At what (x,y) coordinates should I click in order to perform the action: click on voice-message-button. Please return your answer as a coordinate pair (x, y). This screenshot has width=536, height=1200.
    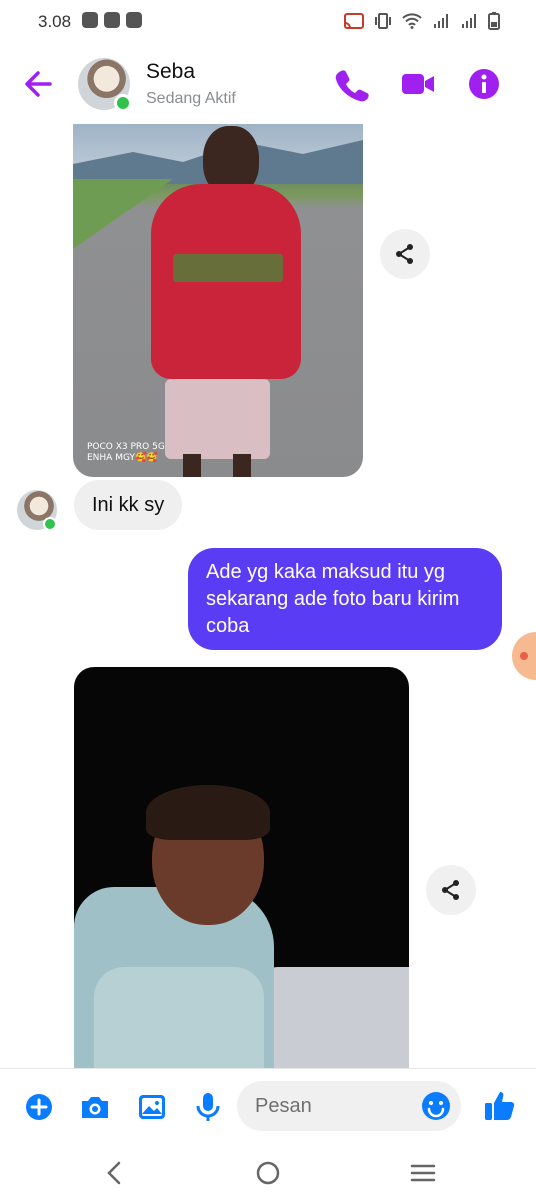
    Looking at the image, I should click on (208, 1107).